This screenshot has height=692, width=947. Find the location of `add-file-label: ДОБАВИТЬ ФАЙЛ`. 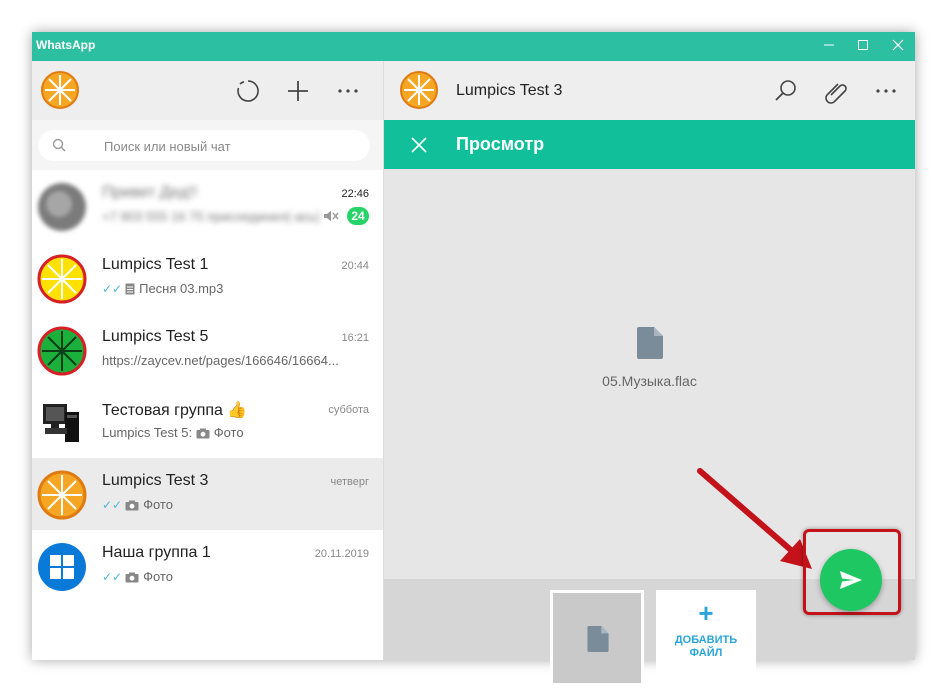

add-file-label: ДОБАВИТЬ ФАЙЛ is located at coordinates (706, 646).